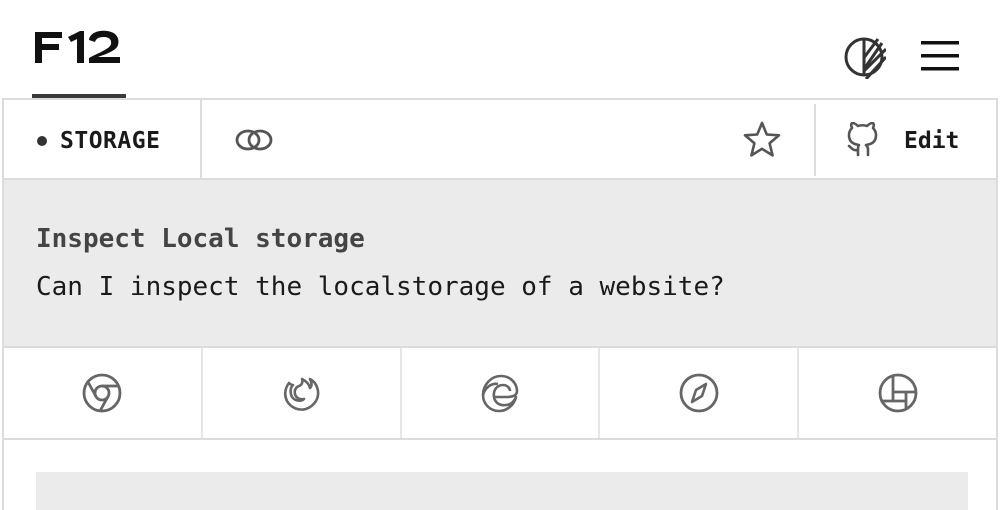  I want to click on chrome-icon, so click(102, 393).